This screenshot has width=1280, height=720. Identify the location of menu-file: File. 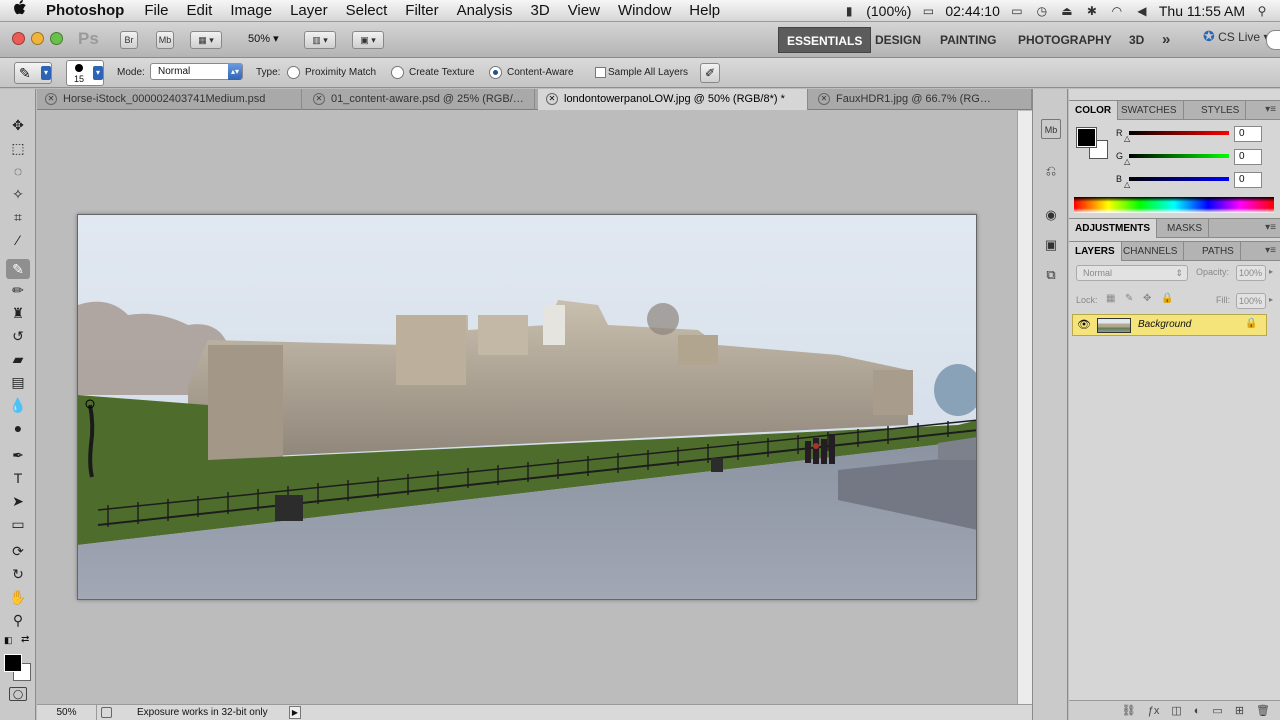
(156, 10).